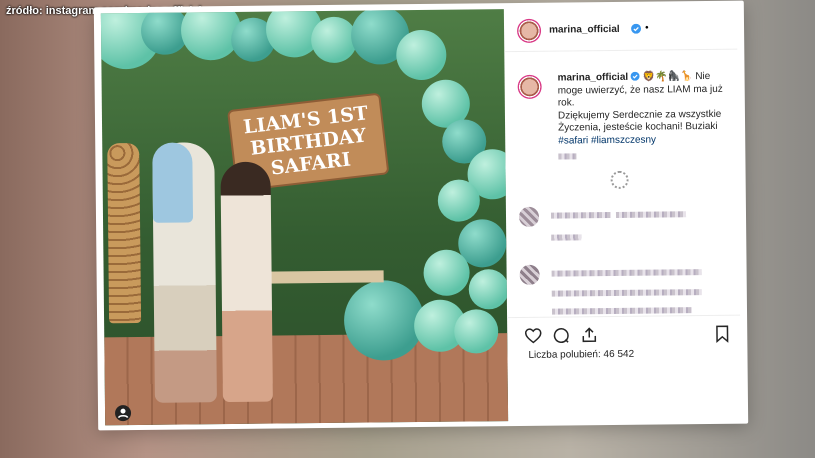  Describe the element at coordinates (619, 180) in the screenshot. I see `loading-spinner-icon` at that location.